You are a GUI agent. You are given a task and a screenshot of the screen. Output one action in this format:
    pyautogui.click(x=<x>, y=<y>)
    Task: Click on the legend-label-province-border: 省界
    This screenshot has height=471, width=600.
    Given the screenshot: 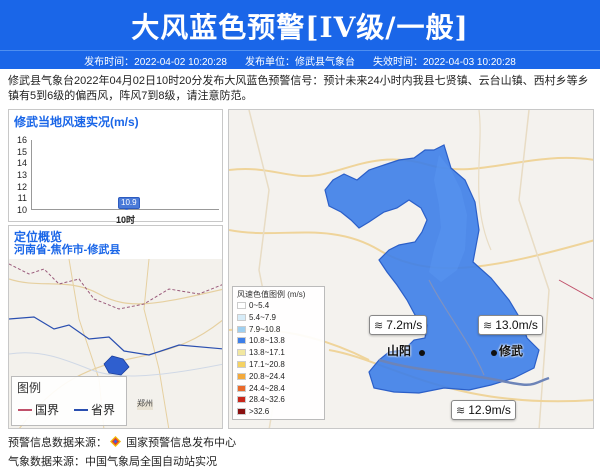 What is the action you would take?
    pyautogui.click(x=103, y=410)
    